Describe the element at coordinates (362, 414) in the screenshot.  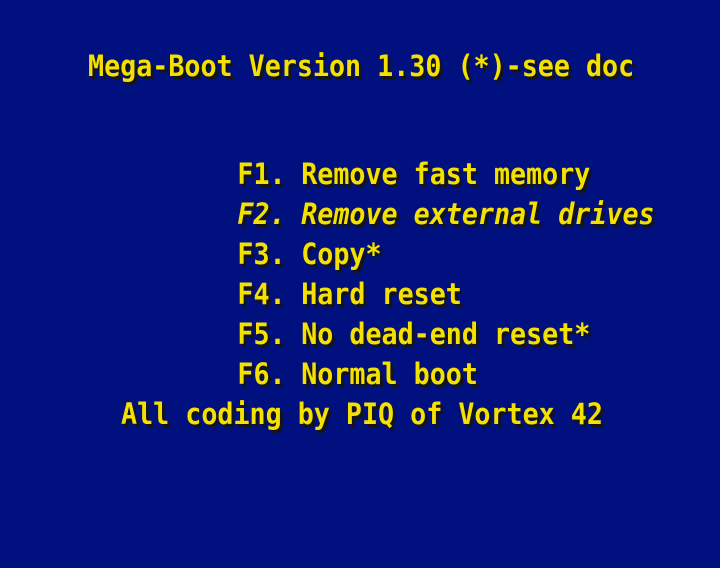
I see `credit-line: All coding by PIQ of Vortex 42` at that location.